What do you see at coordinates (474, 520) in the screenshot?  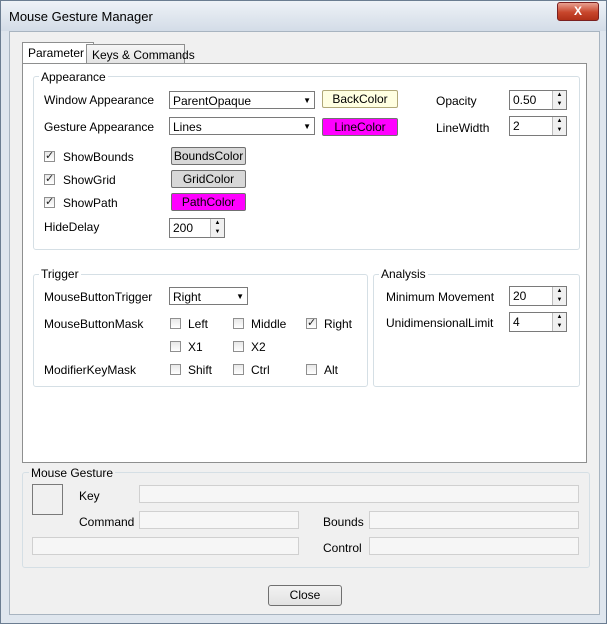 I see `bounds-field` at bounding box center [474, 520].